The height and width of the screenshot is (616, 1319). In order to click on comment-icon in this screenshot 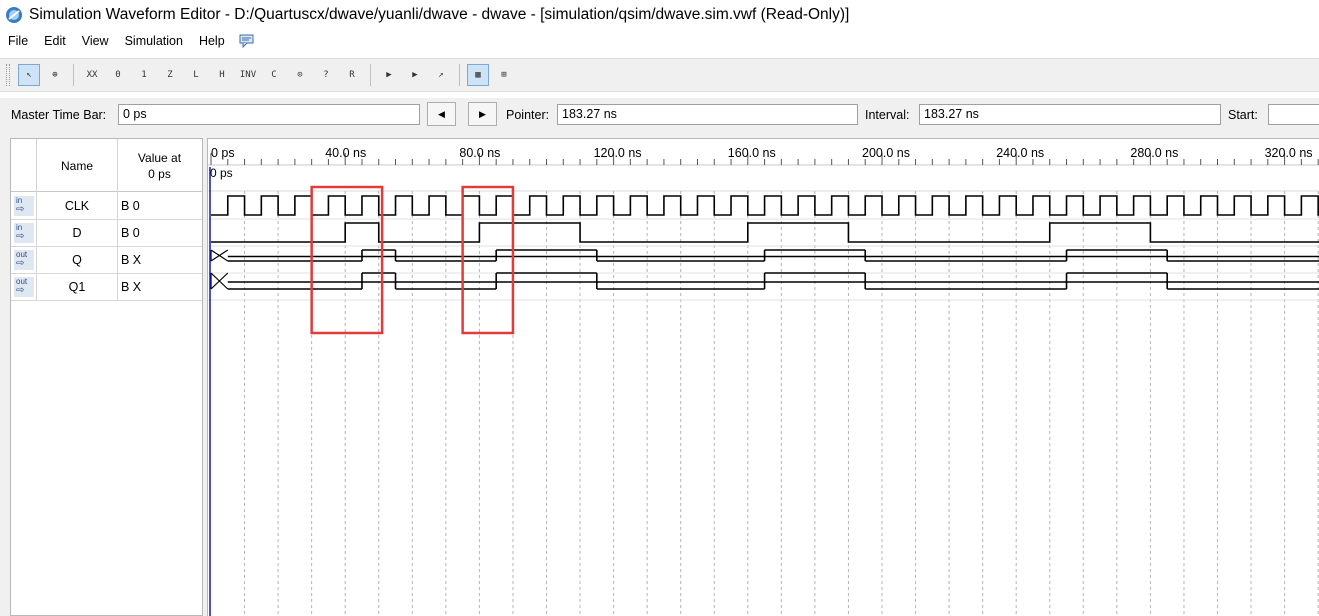, I will do `click(247, 41)`.